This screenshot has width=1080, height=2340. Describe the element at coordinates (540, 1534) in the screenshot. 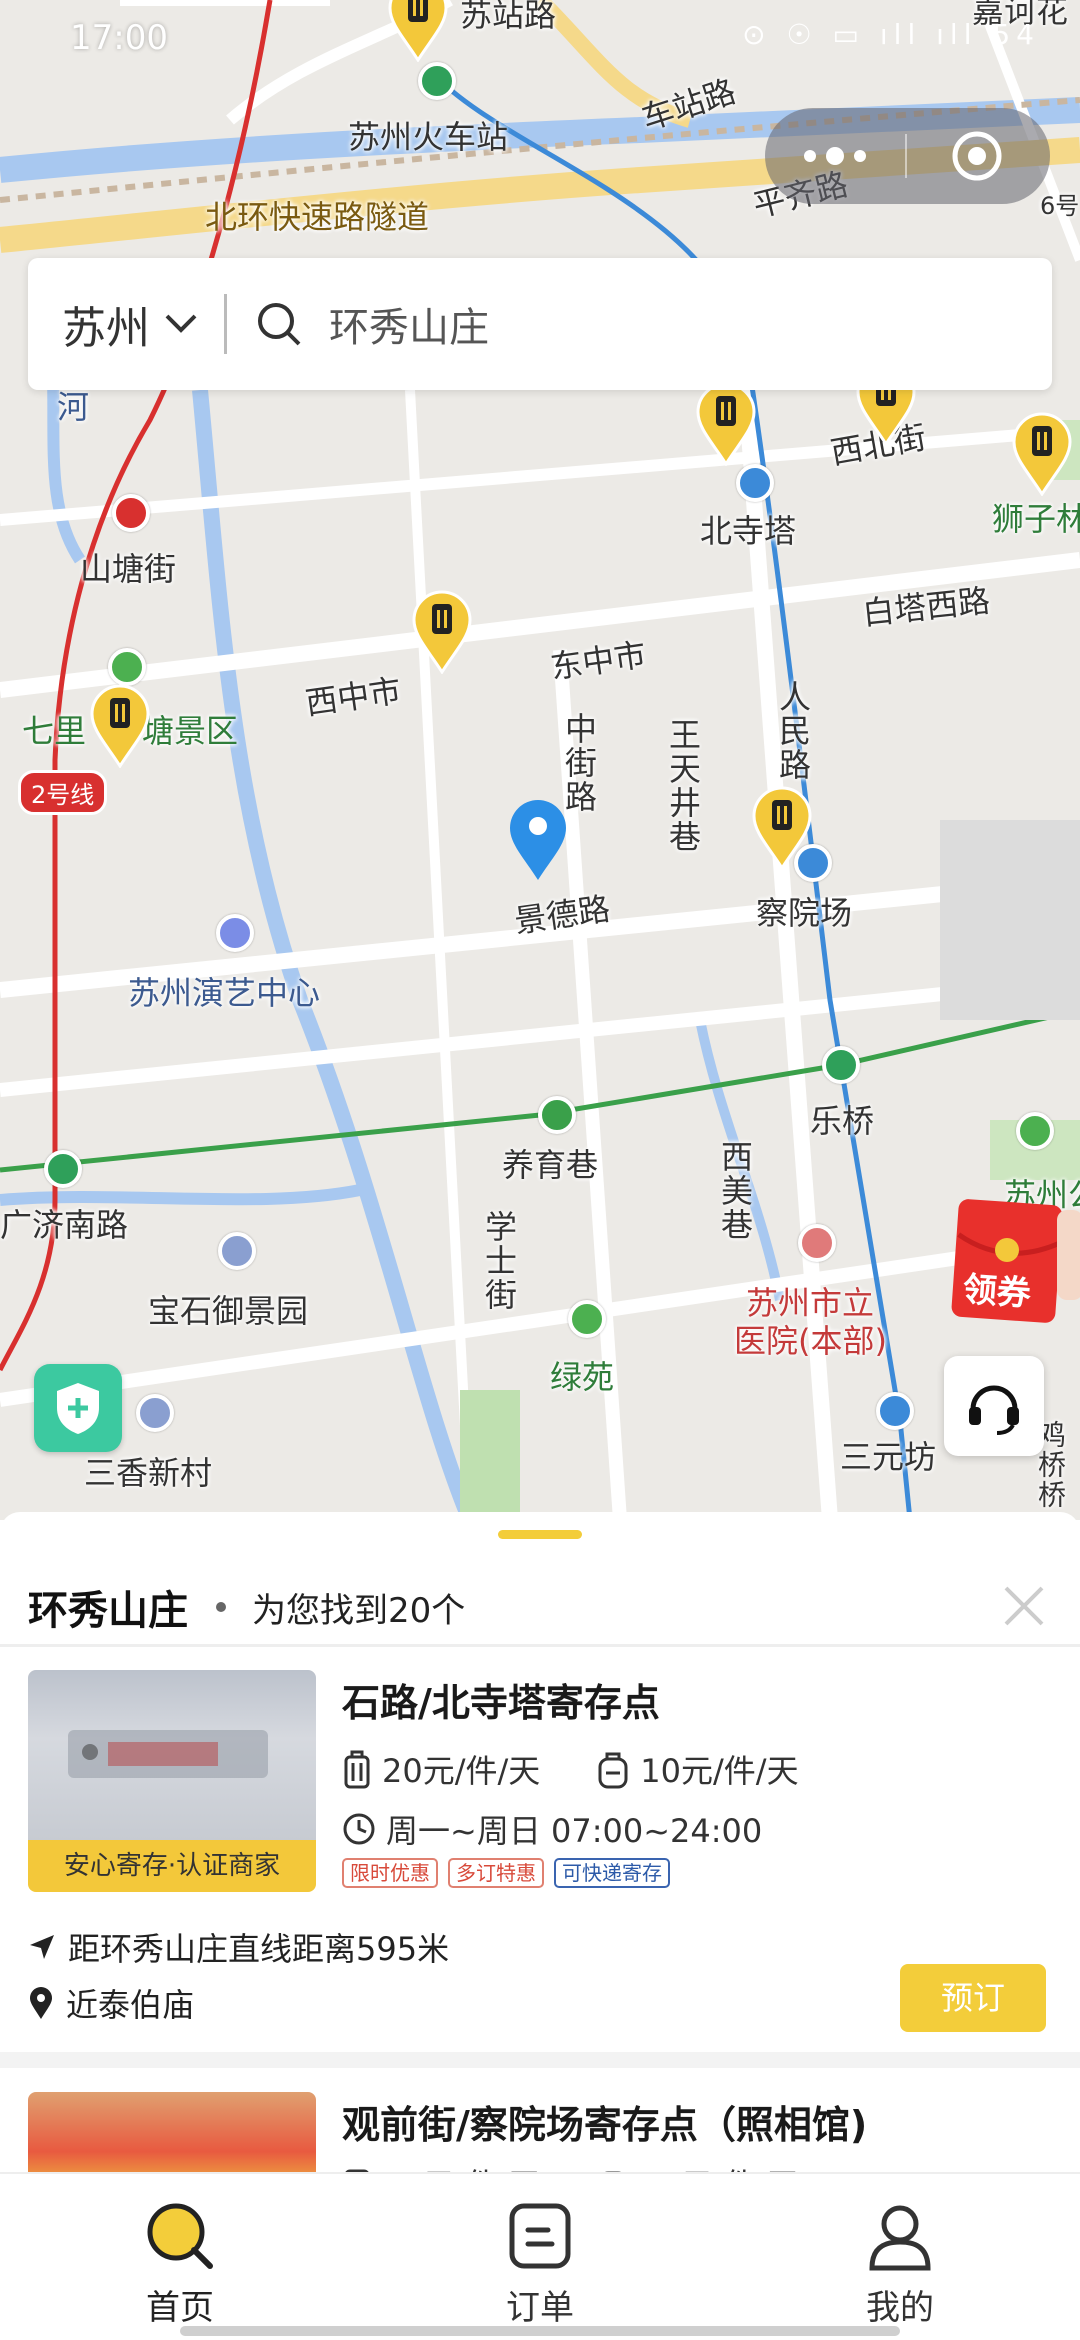

I see `drag-handle` at that location.